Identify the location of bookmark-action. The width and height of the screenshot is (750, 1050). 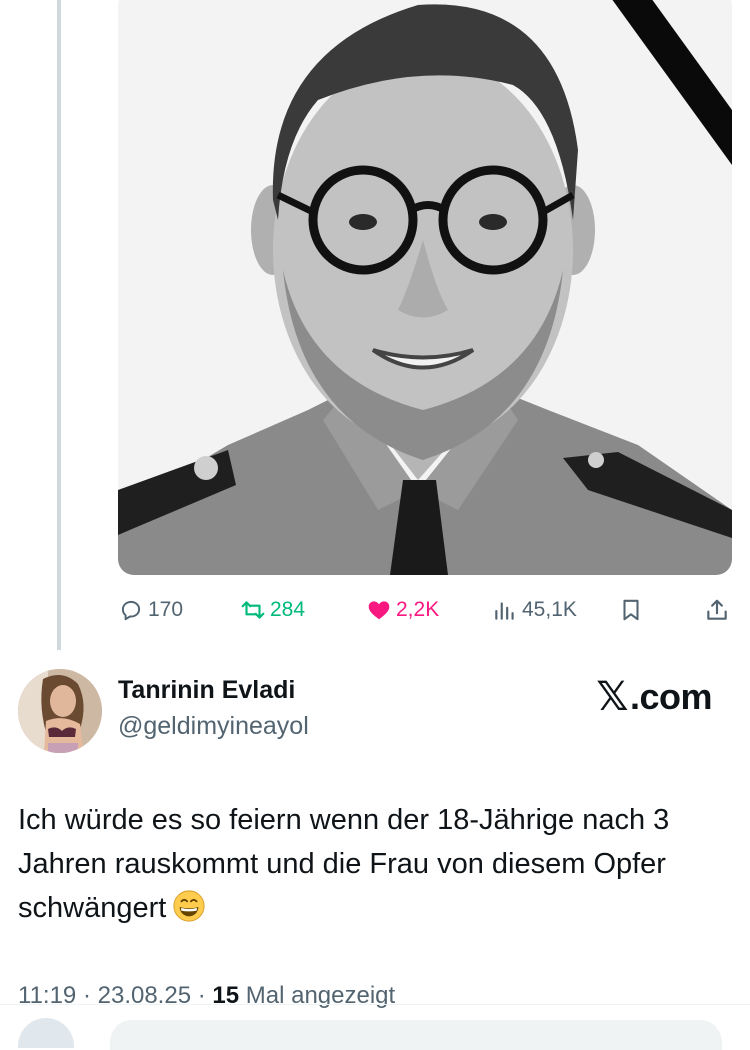
(631, 610).